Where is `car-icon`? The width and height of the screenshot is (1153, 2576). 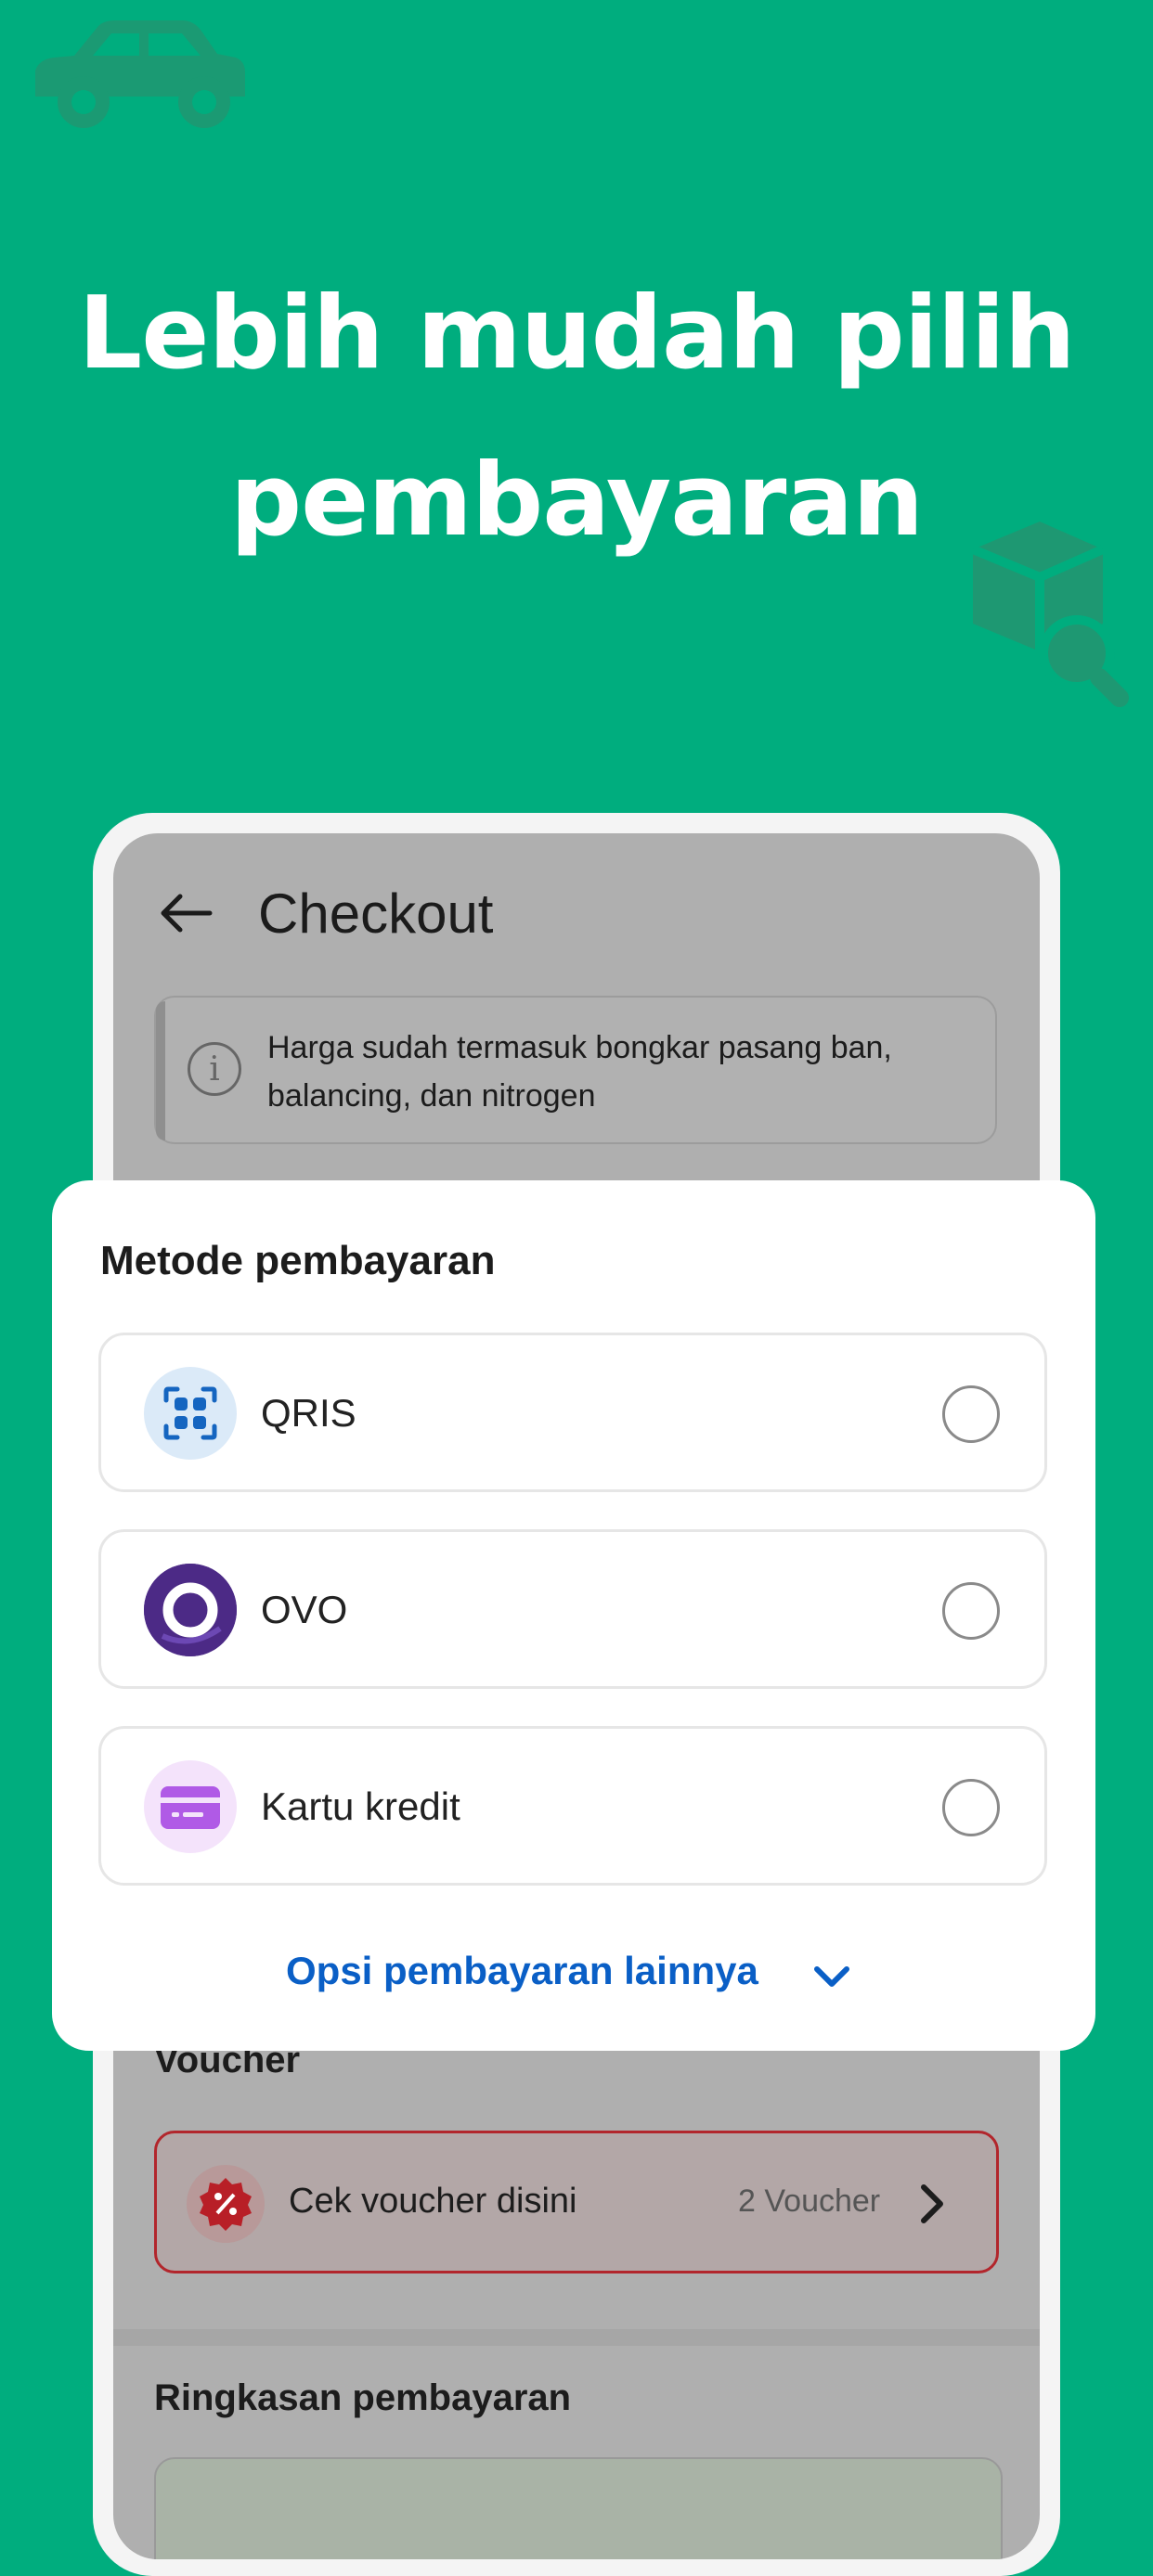 car-icon is located at coordinates (140, 74).